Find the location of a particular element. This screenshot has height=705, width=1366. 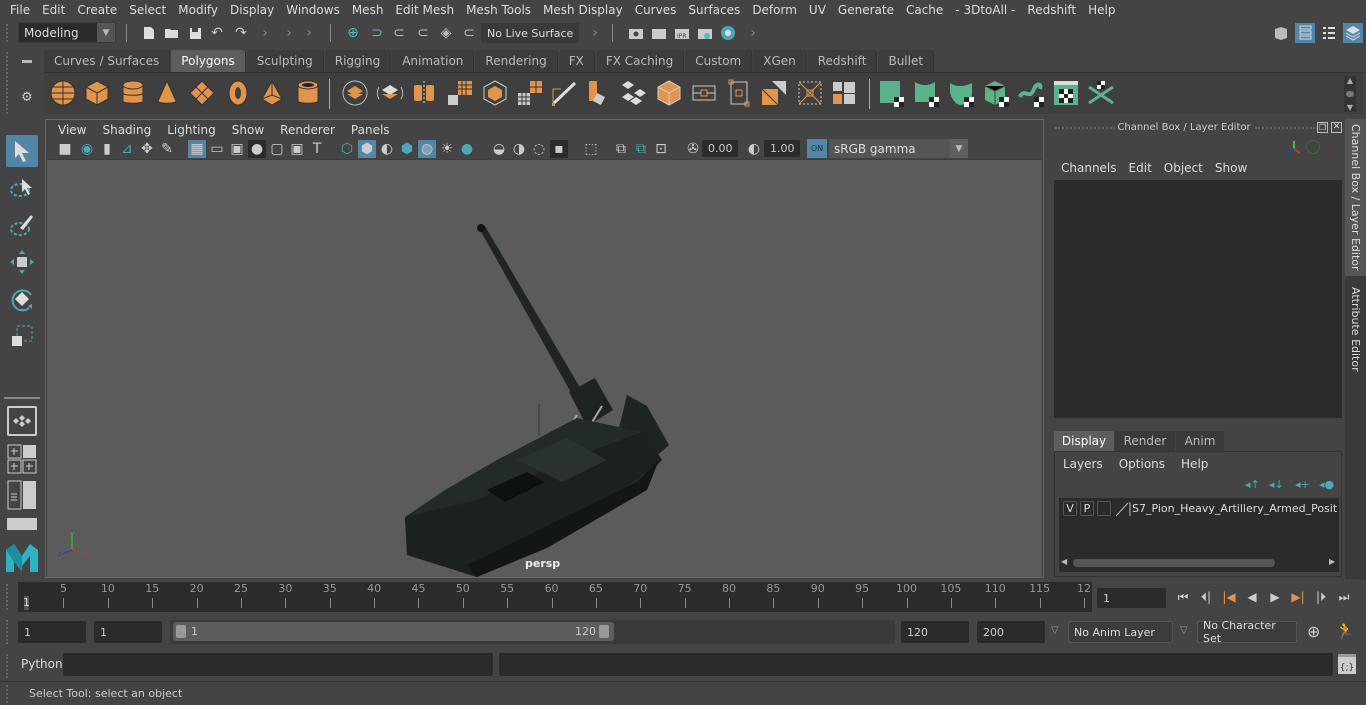

offset-edge-loop-icon is located at coordinates (774, 93).